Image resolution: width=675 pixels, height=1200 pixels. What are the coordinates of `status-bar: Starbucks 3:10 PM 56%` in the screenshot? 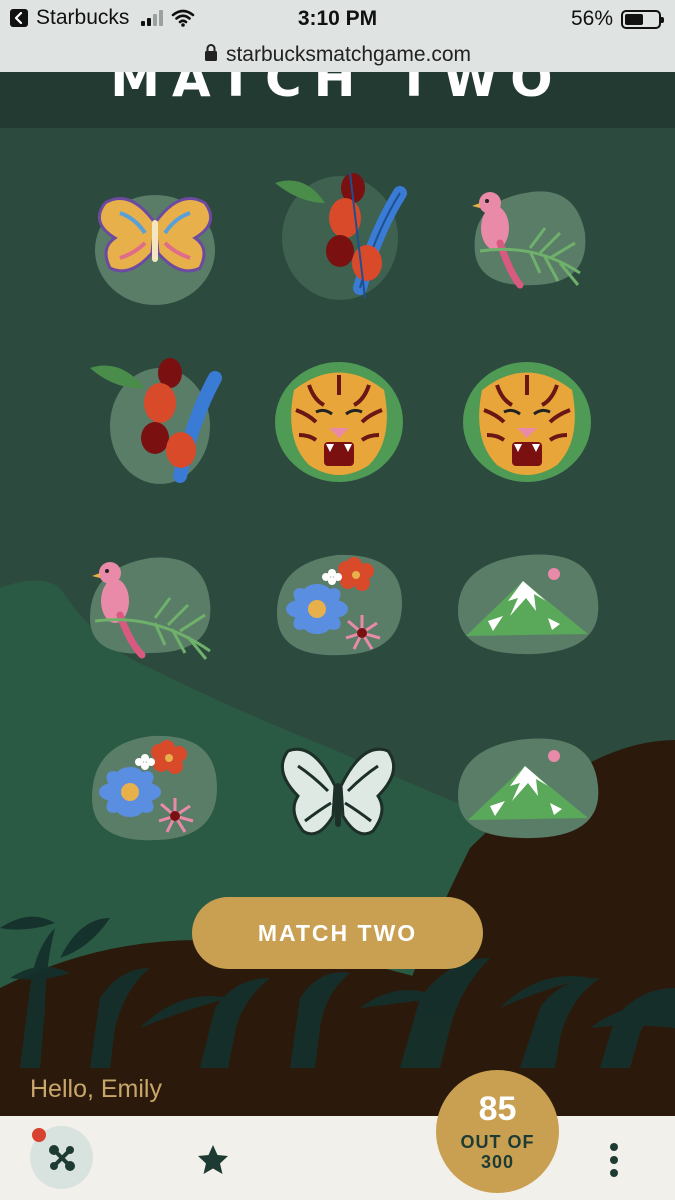 It's located at (337, 19).